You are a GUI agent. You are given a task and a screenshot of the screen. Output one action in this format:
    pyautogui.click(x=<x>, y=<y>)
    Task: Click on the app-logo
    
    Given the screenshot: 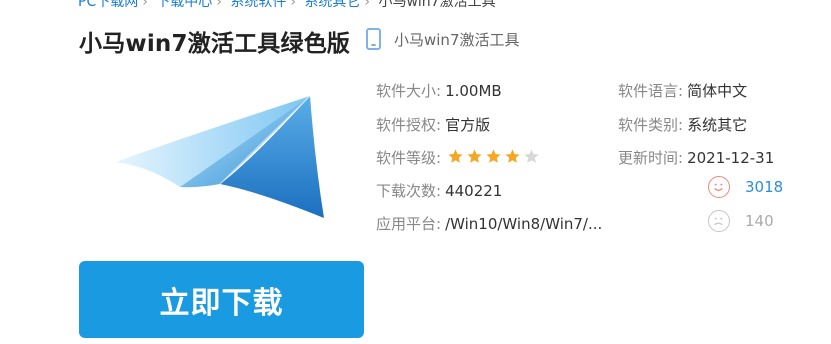 What is the action you would take?
    pyautogui.click(x=220, y=156)
    